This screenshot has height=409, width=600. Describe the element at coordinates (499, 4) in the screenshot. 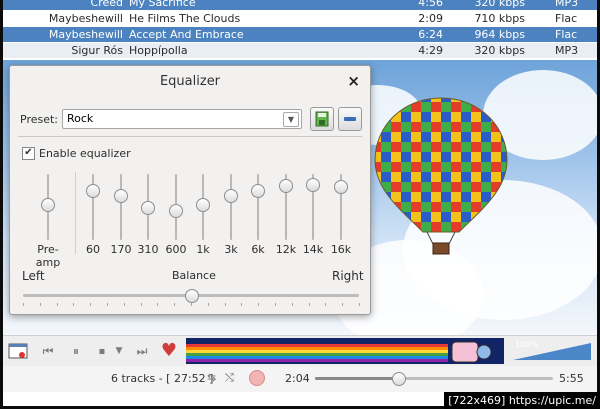

I see `track-bitrate: 320 kbps` at that location.